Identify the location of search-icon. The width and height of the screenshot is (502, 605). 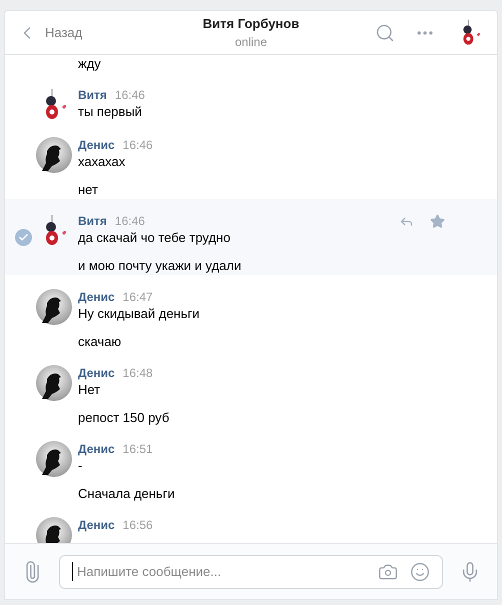
(385, 32).